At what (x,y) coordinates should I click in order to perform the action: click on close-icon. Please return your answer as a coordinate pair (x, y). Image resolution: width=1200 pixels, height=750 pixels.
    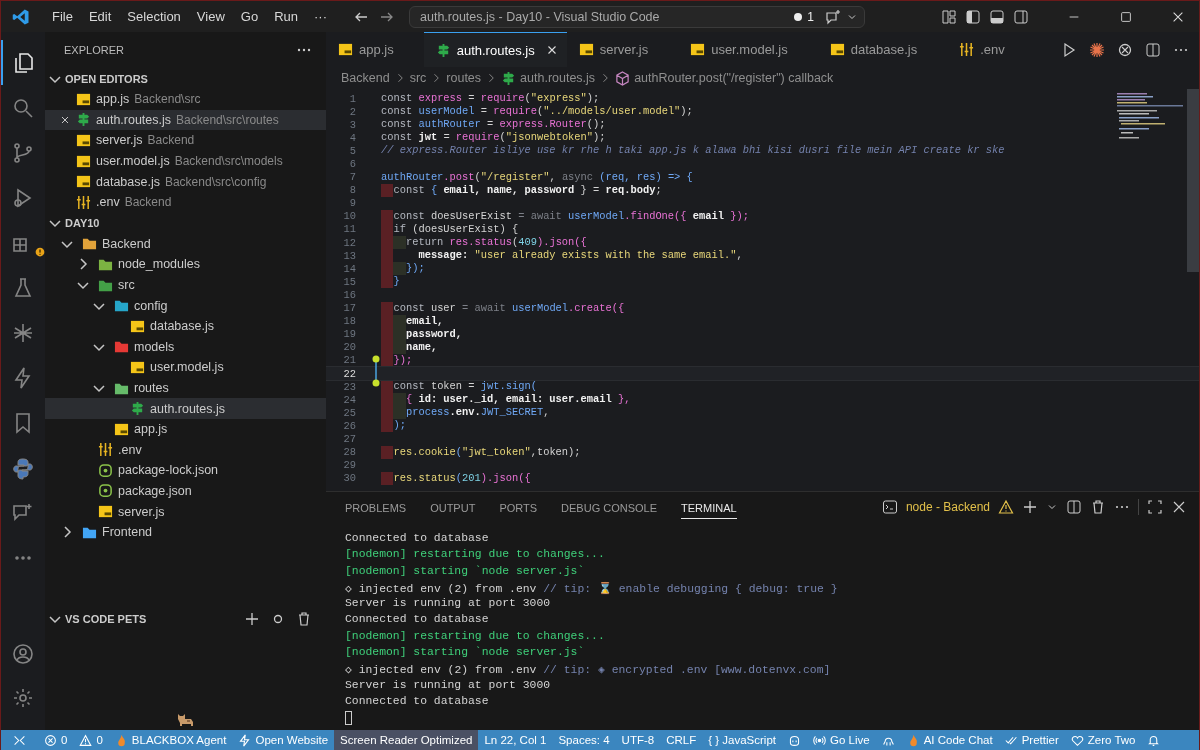
    Looking at the image, I should click on (1179, 507).